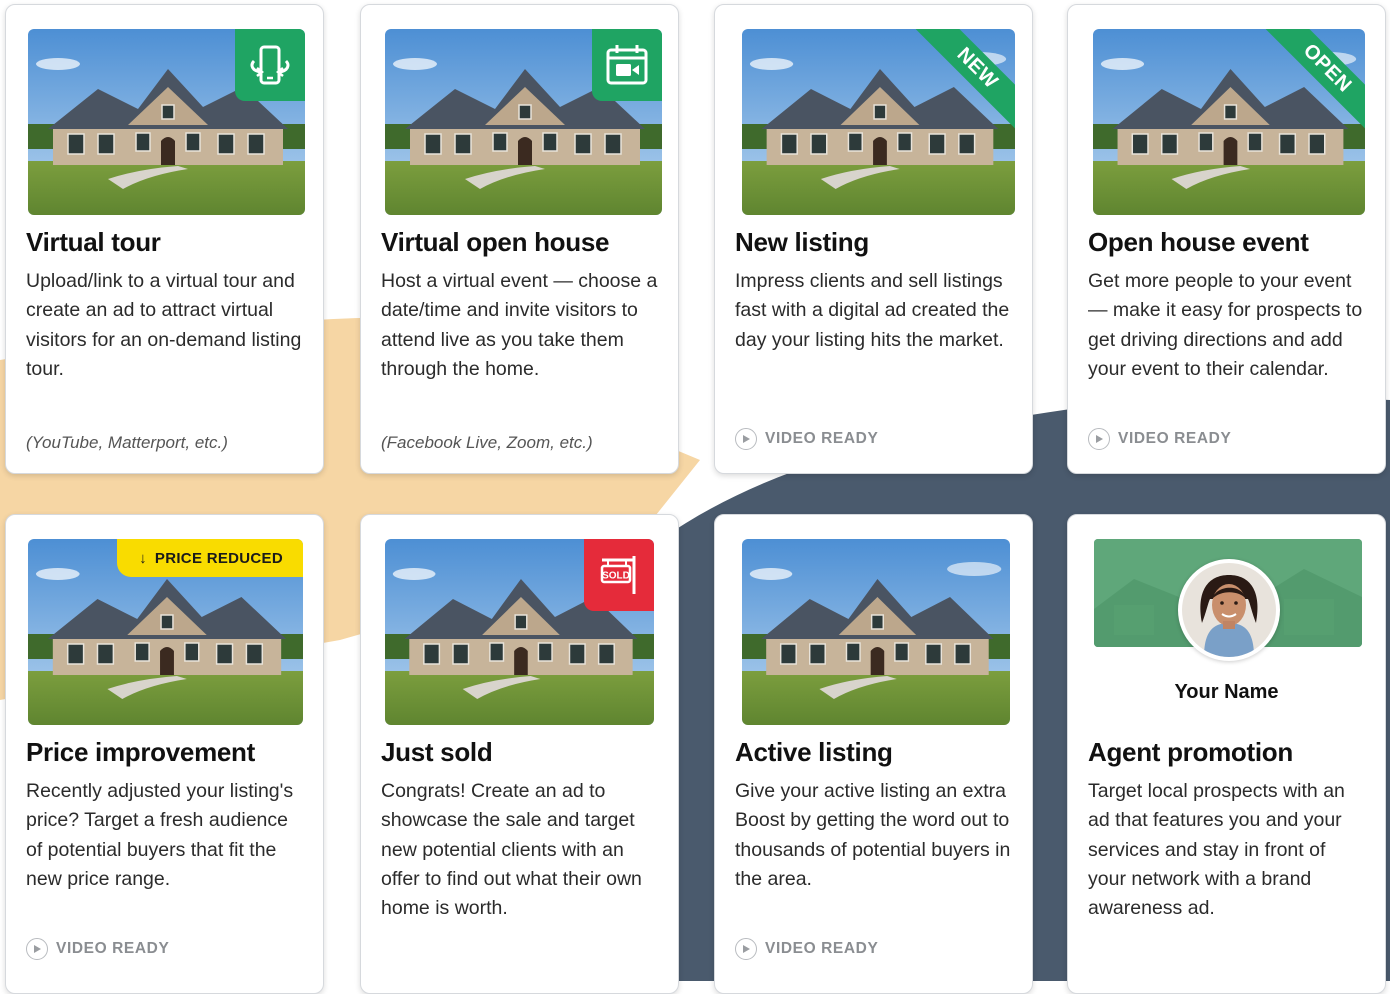 The image size is (1390, 994). Describe the element at coordinates (218, 558) in the screenshot. I see `price-reduced-label: PRICE REDUCED` at that location.